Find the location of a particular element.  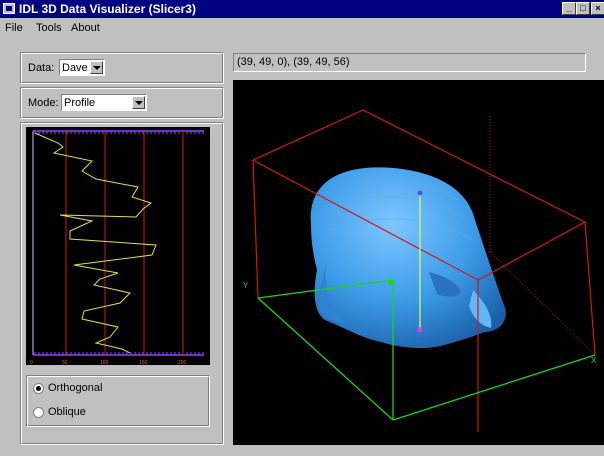

profile-line is located at coordinates (95, 243).